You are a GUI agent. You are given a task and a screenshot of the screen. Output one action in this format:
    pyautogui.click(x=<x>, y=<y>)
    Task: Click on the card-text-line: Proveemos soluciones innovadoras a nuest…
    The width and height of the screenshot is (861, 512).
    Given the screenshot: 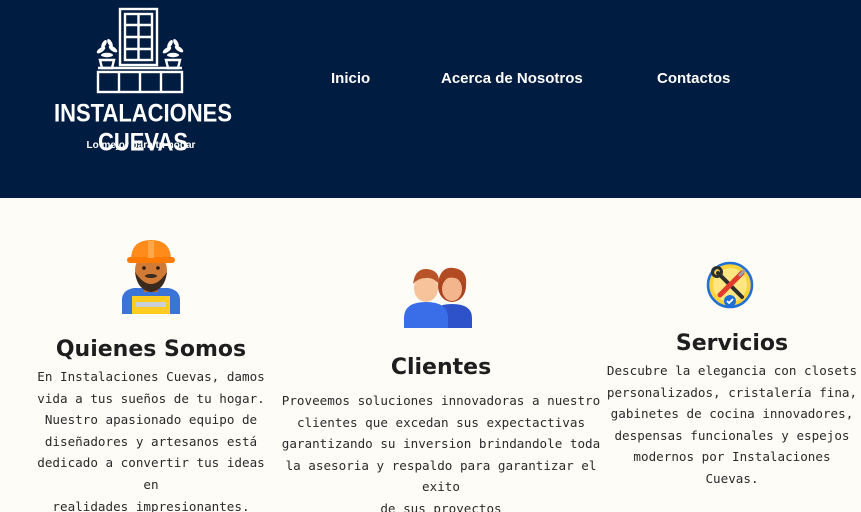 What is the action you would take?
    pyautogui.click(x=441, y=400)
    